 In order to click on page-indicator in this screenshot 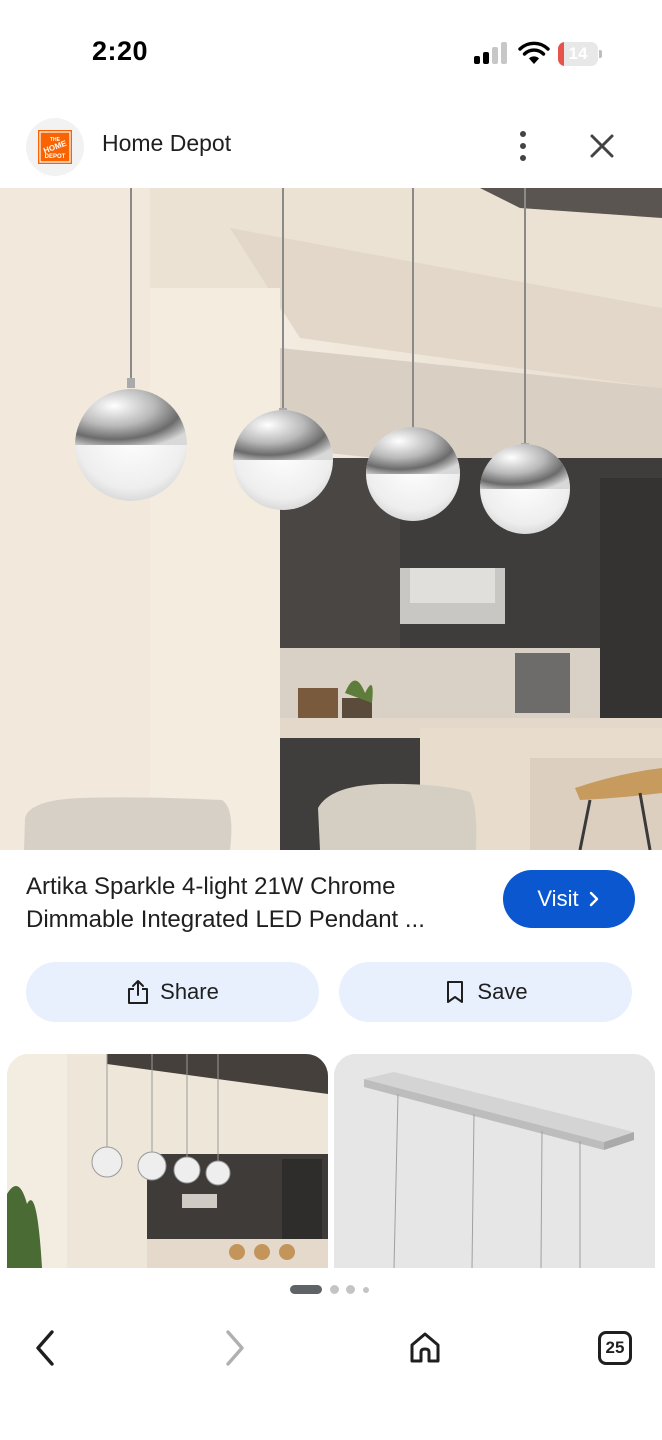, I will do `click(335, 1290)`.